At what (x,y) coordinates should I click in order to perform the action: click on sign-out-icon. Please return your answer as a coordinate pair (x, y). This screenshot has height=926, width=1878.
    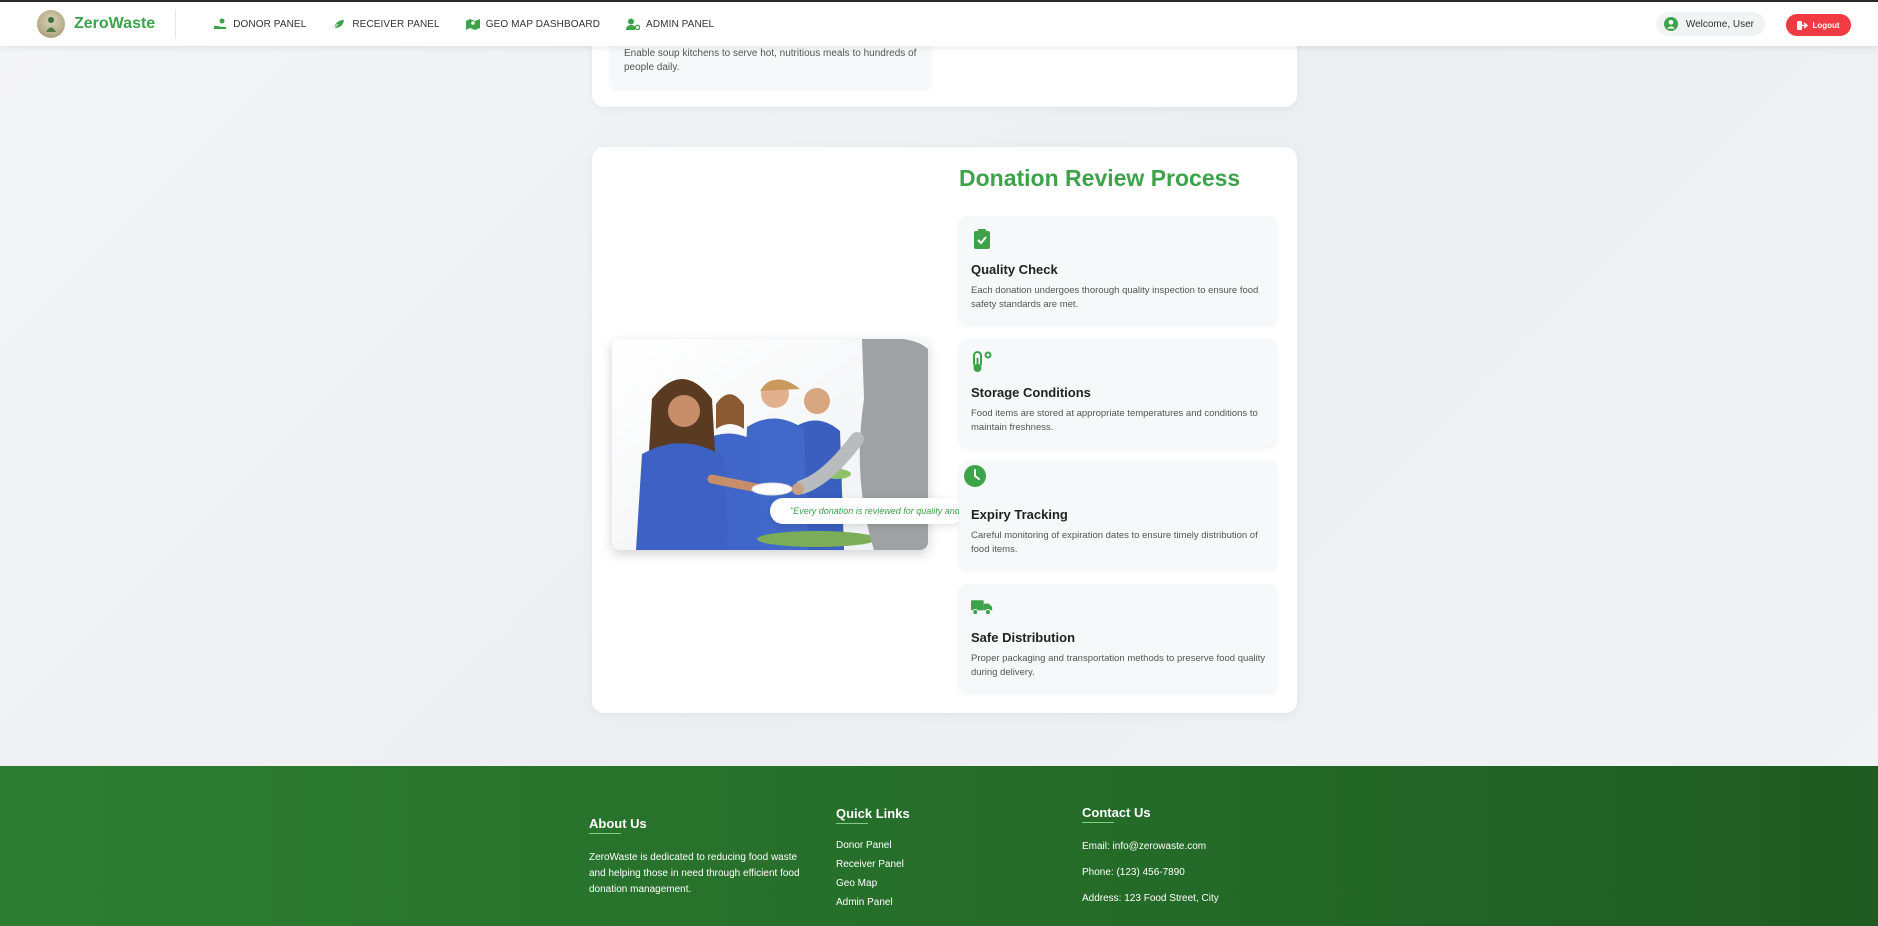
    Looking at the image, I should click on (1803, 25).